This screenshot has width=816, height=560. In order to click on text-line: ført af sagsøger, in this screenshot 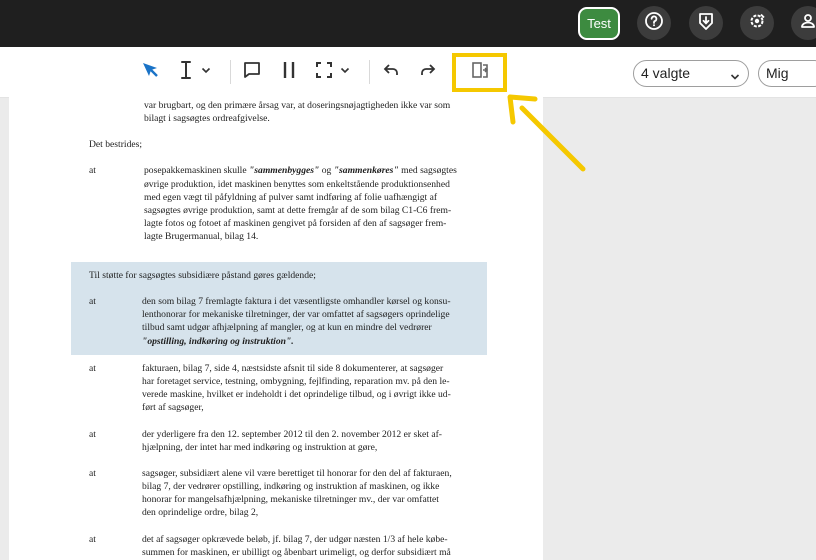, I will do `click(173, 407)`.